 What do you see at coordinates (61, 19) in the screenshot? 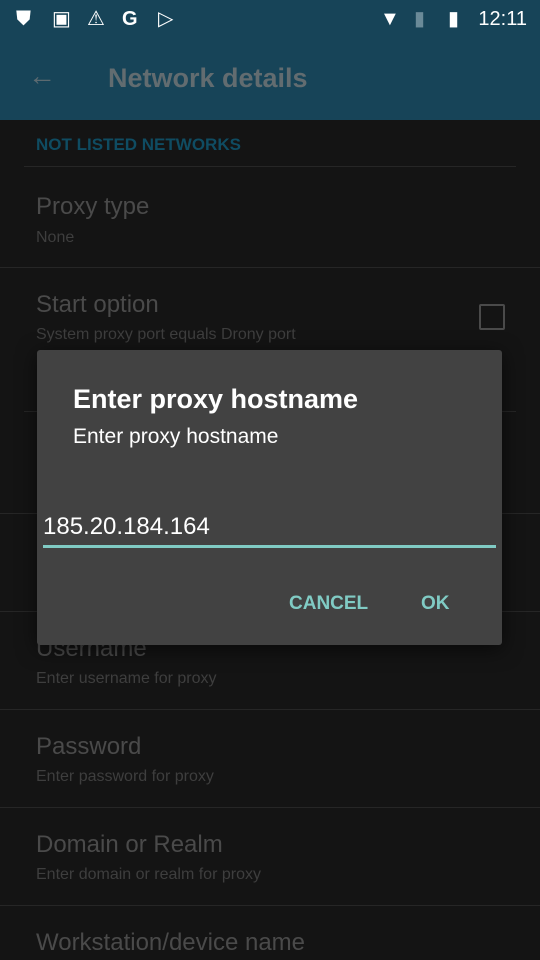
I see `image-icon: ▣` at bounding box center [61, 19].